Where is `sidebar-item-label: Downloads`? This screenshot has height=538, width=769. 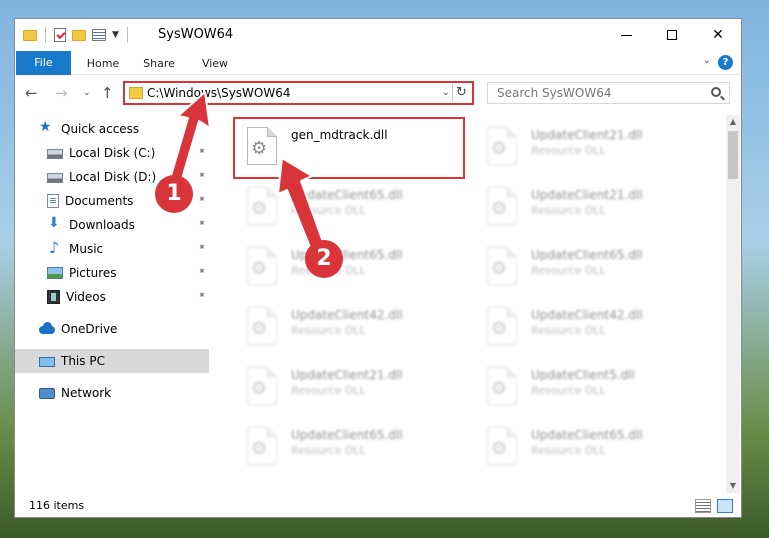 sidebar-item-label: Downloads is located at coordinates (102, 225).